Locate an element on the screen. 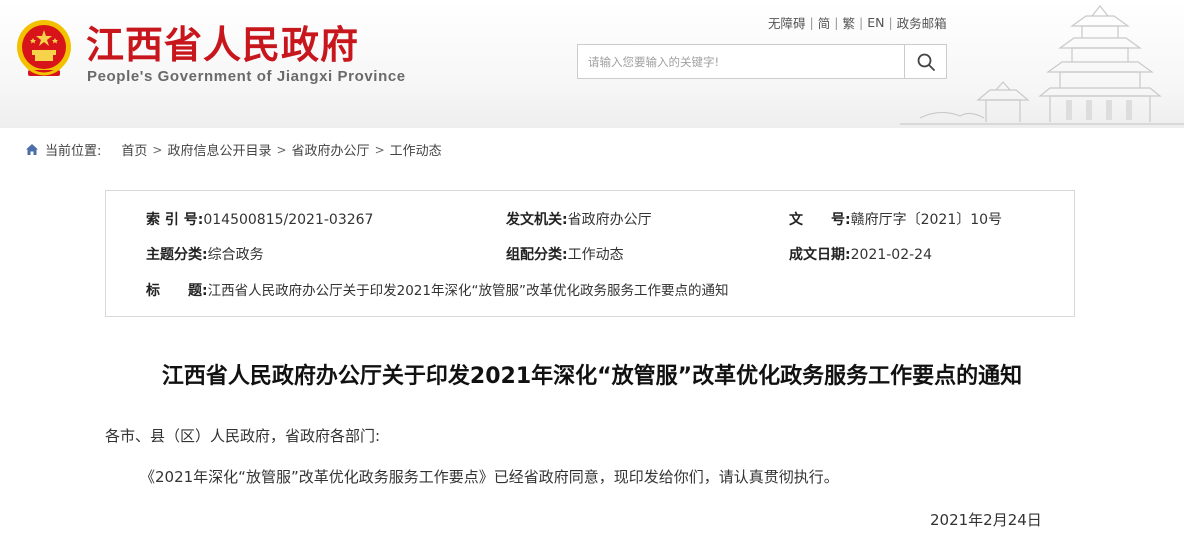 The image size is (1184, 536). national-emblem-icon is located at coordinates (44, 48).